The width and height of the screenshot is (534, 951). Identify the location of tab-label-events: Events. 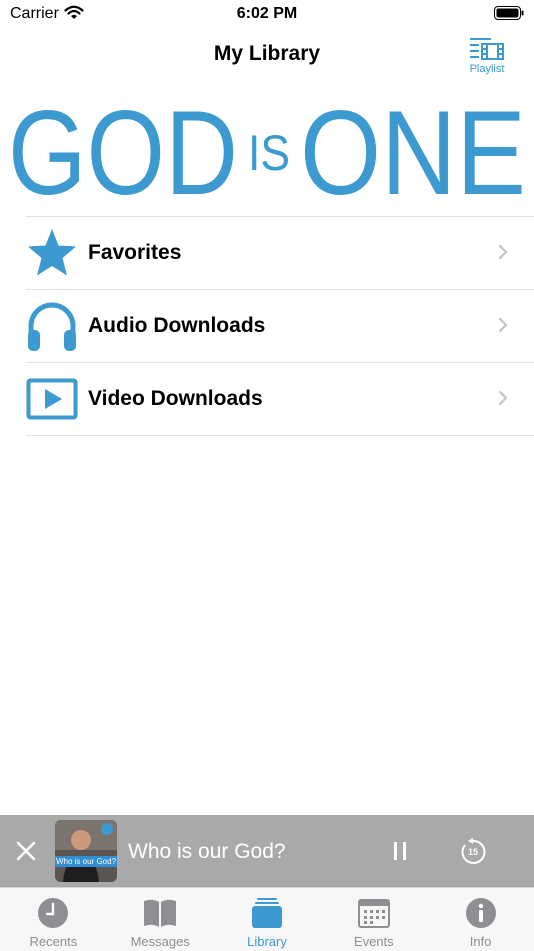
(373, 941).